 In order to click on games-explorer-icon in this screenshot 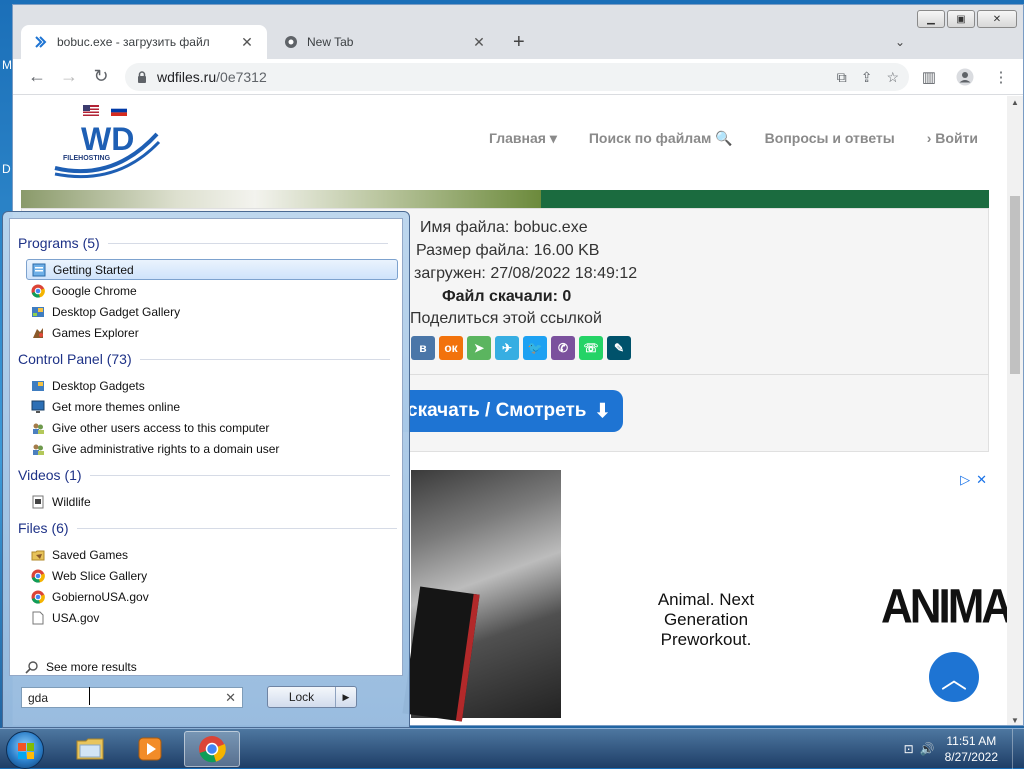, I will do `click(38, 333)`.